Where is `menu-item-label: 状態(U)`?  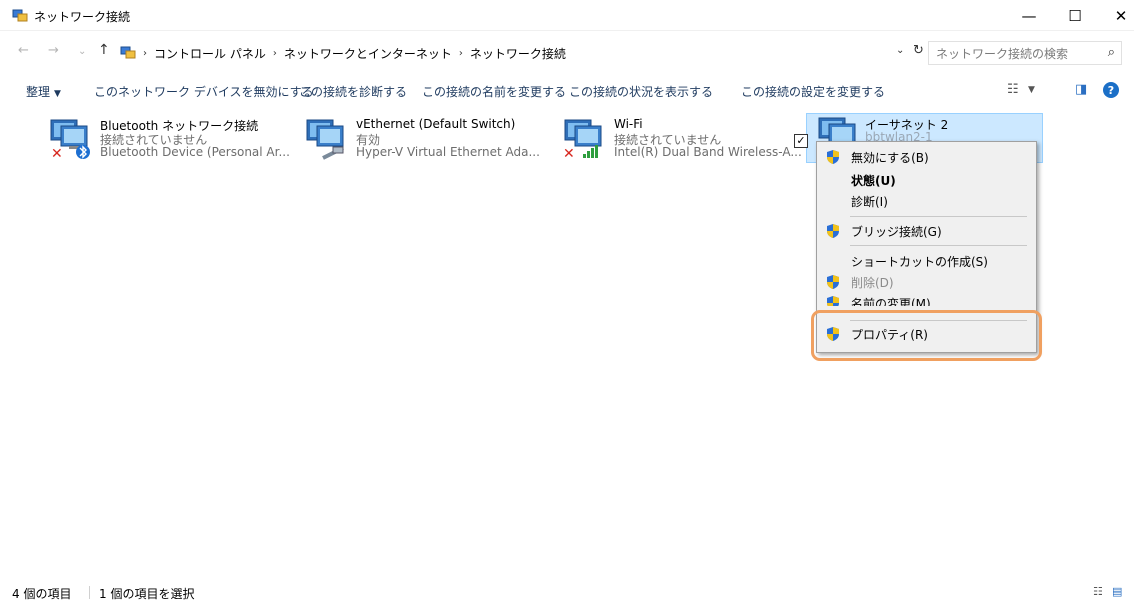
menu-item-label: 状態(U) is located at coordinates (873, 180).